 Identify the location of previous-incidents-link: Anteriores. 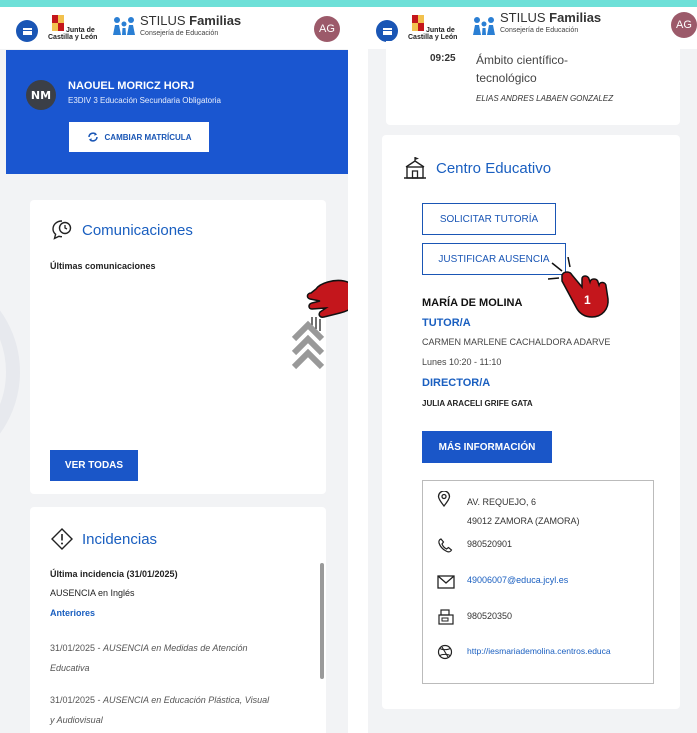
(72, 613).